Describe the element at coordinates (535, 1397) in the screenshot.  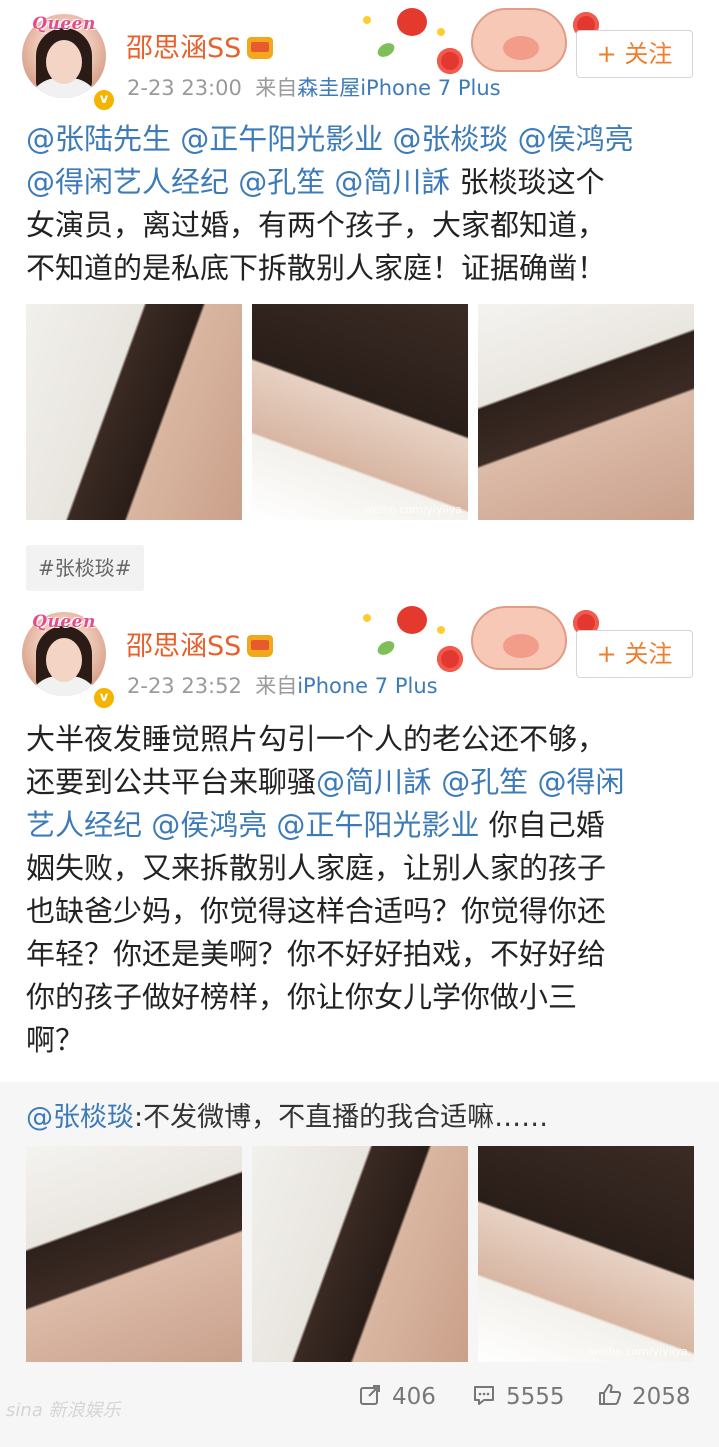
I see `comment-count: 5555` at that location.